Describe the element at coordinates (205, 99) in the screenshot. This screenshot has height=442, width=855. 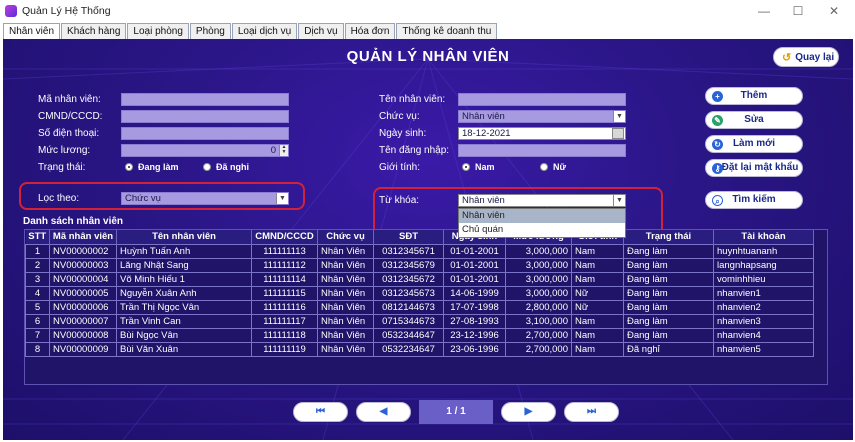
I see `ma-nhan-vien-input` at that location.